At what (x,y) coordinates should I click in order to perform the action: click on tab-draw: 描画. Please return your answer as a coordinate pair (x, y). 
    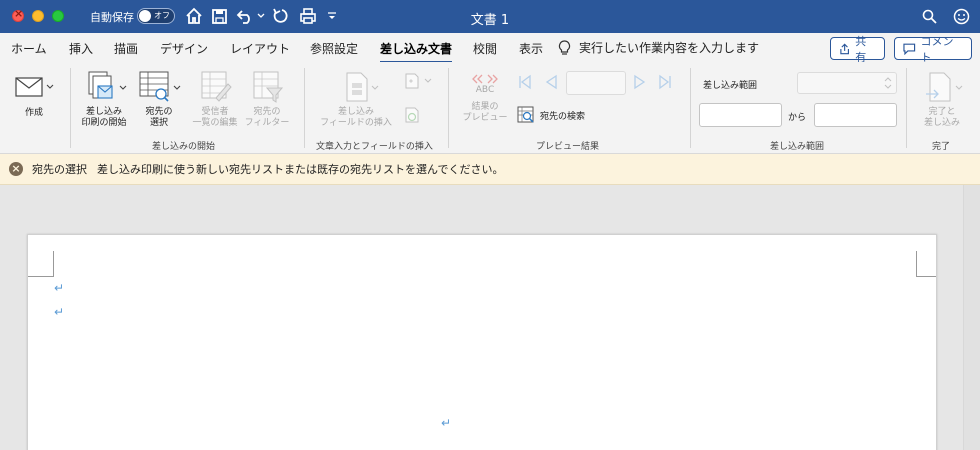
    Looking at the image, I should click on (126, 48).